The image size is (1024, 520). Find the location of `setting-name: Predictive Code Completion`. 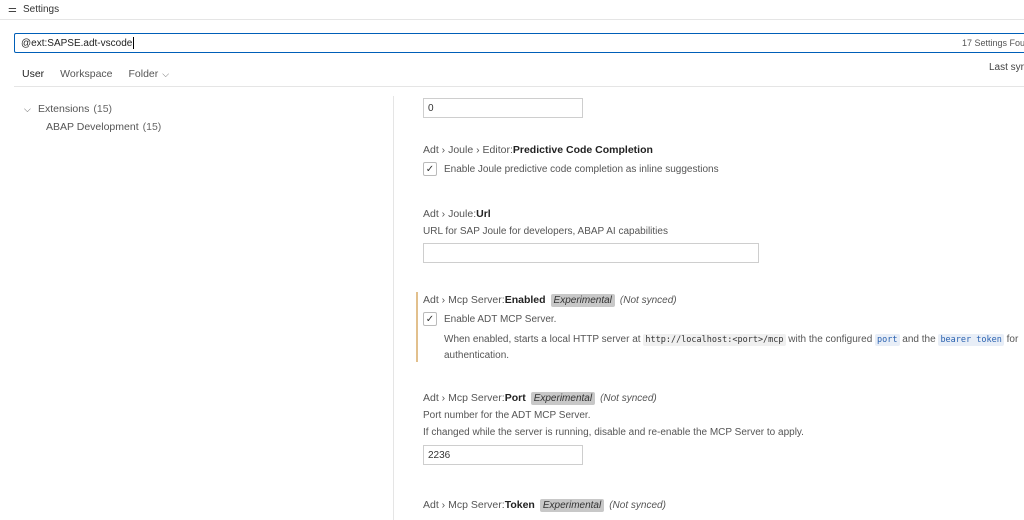

setting-name: Predictive Code Completion is located at coordinates (582, 150).